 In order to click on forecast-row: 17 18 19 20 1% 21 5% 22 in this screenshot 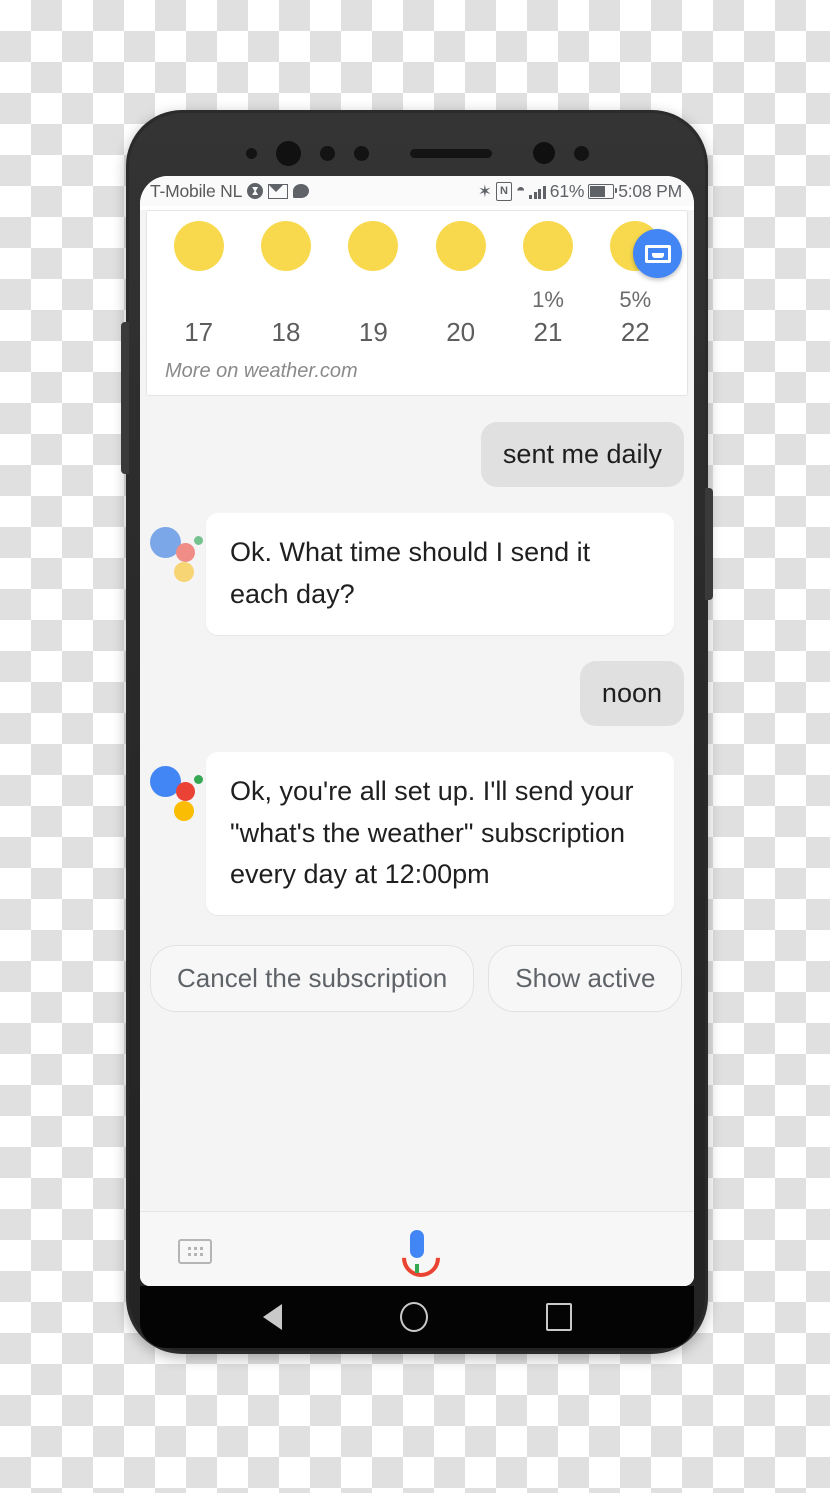, I will do `click(417, 282)`.